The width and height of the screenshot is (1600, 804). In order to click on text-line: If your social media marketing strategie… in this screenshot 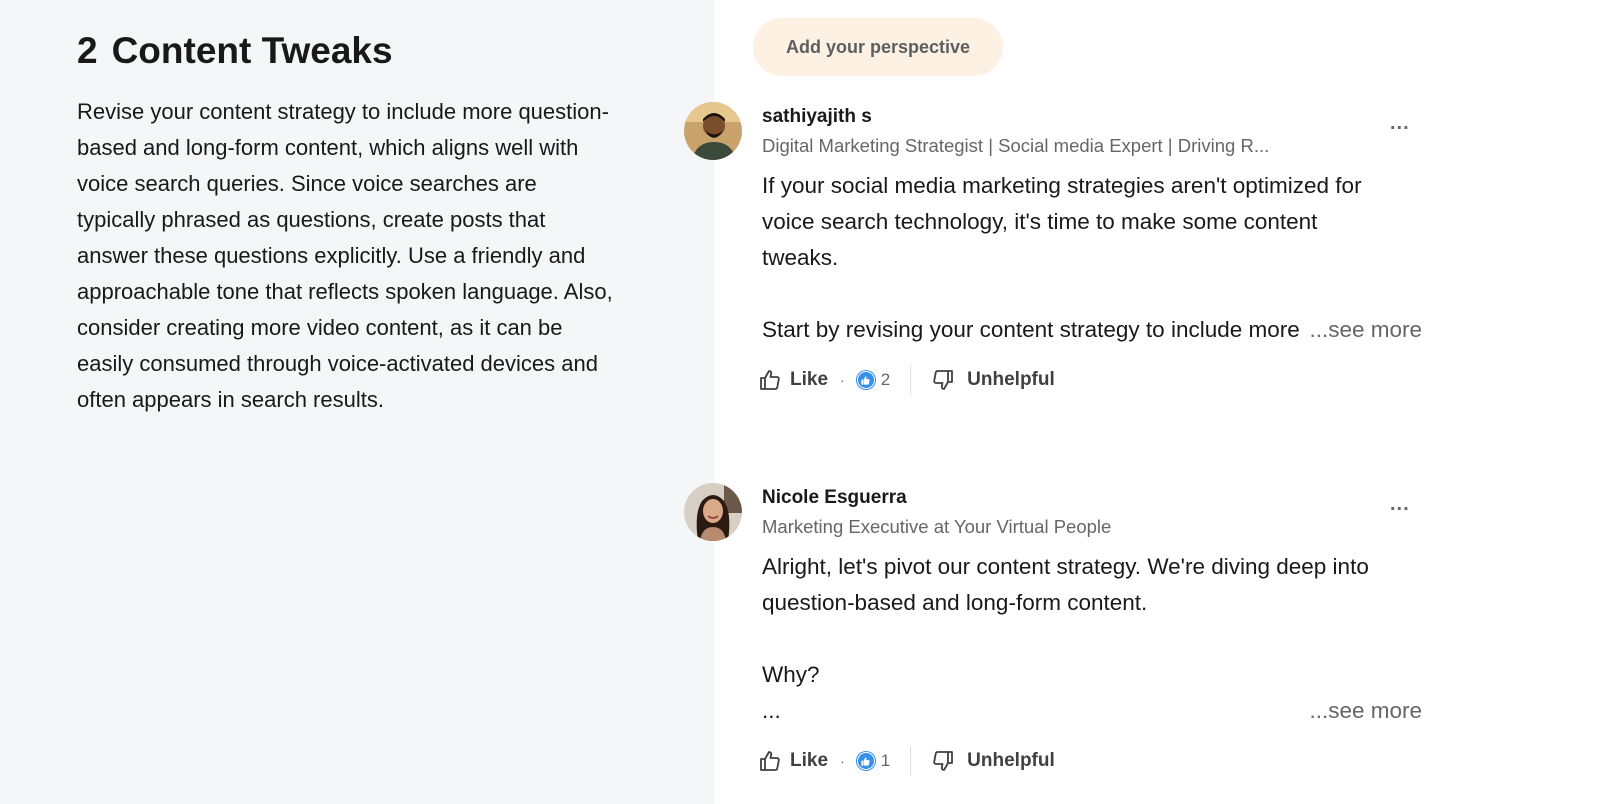, I will do `click(1062, 185)`.